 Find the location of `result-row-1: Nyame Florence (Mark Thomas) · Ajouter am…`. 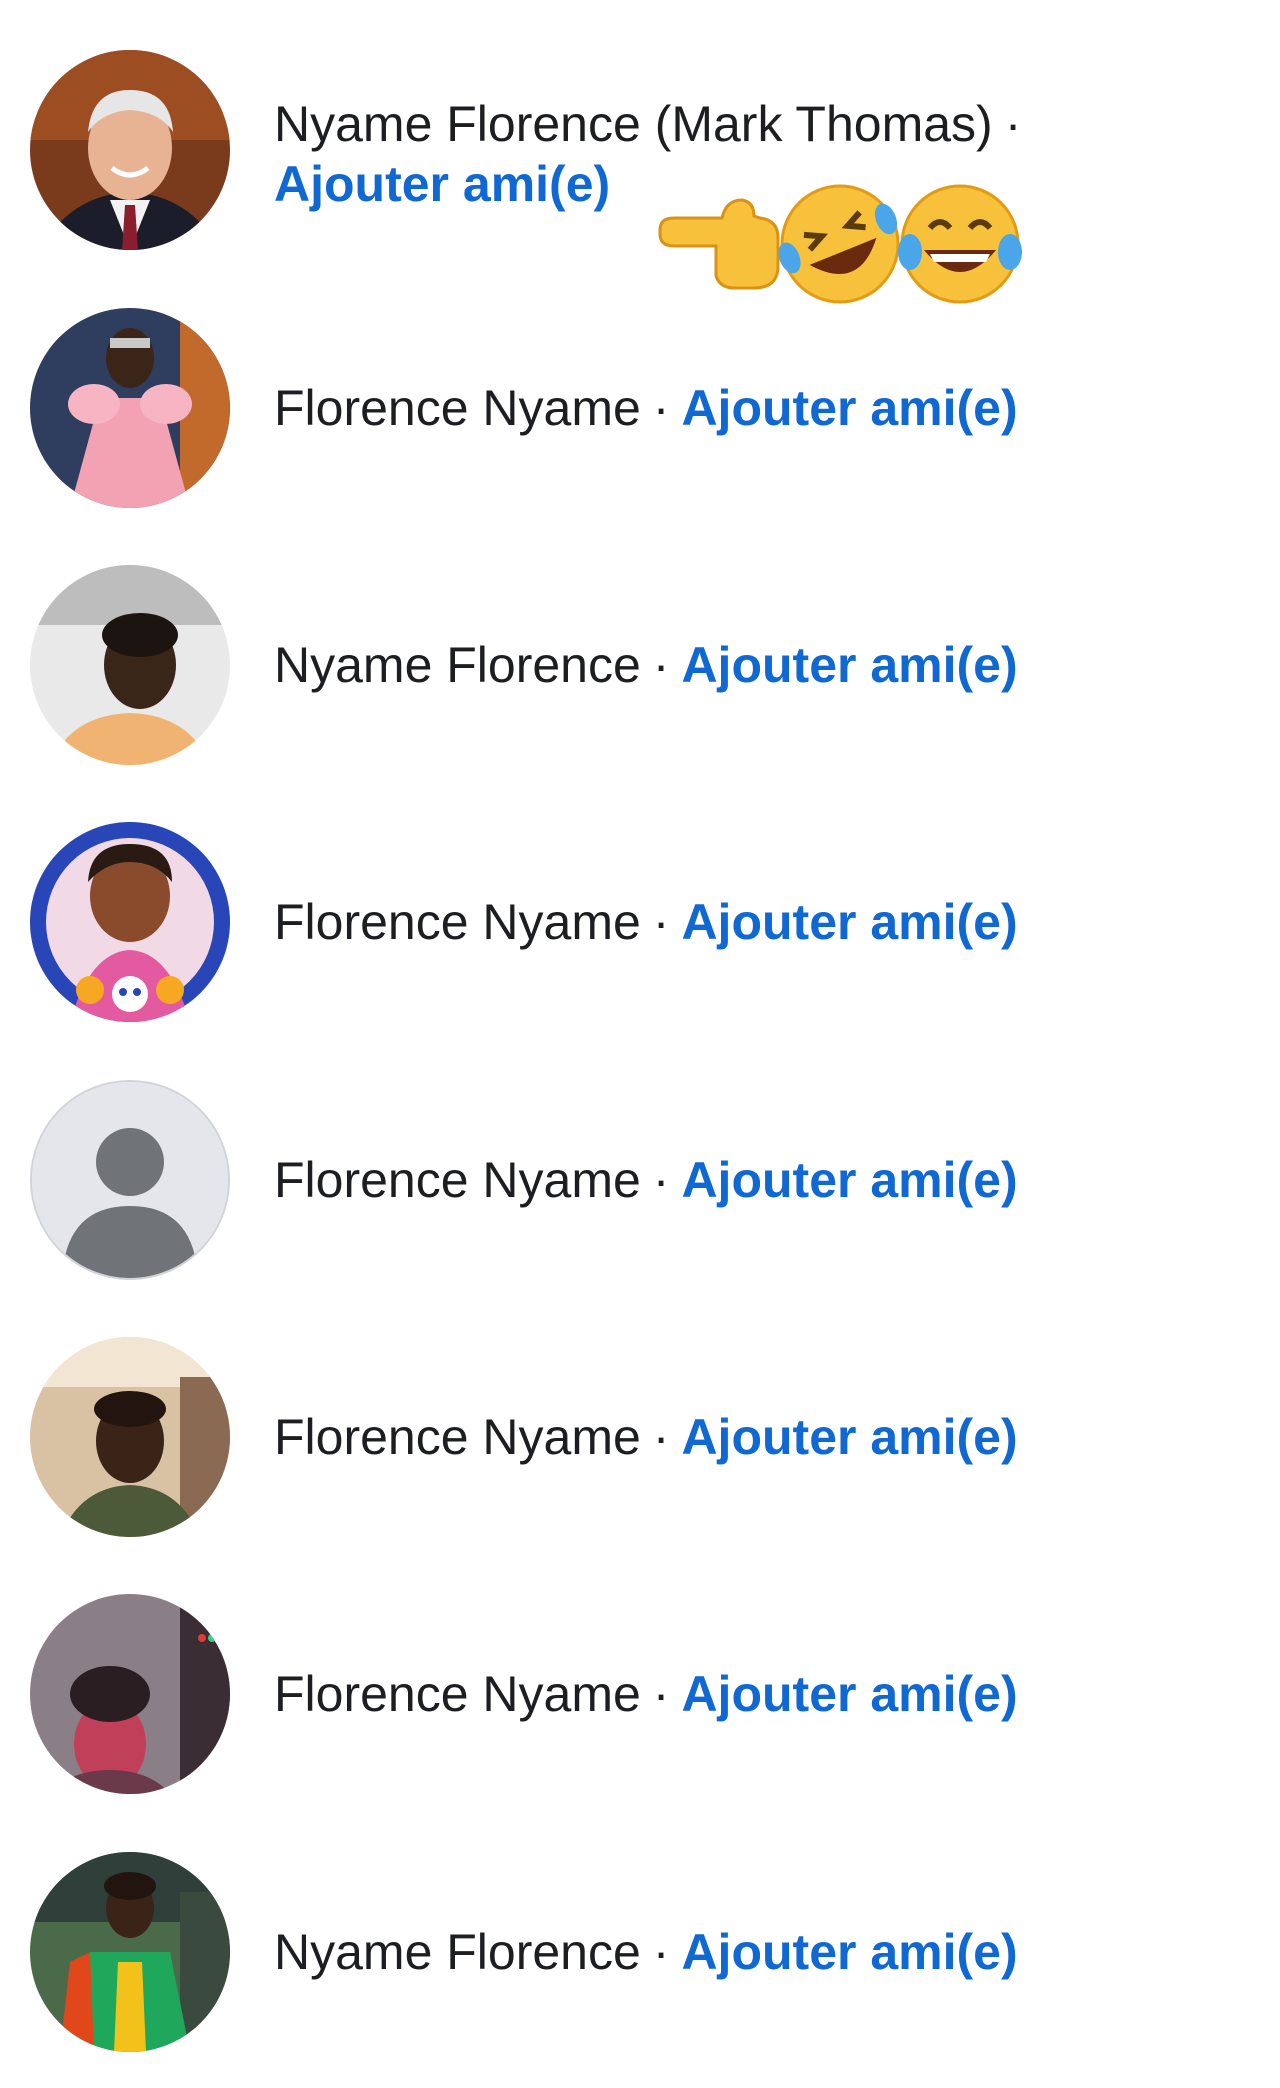

result-row-1: Nyame Florence (Mark Thomas) · Ajouter am… is located at coordinates (640, 177).